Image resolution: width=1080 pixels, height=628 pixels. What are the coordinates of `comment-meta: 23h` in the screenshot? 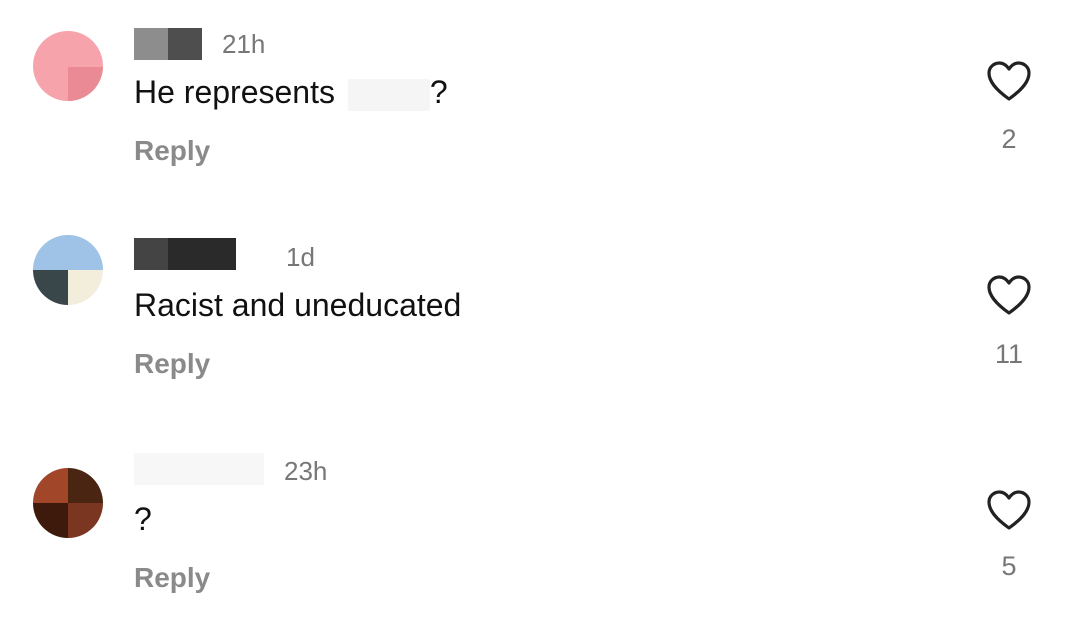 It's located at (230, 469).